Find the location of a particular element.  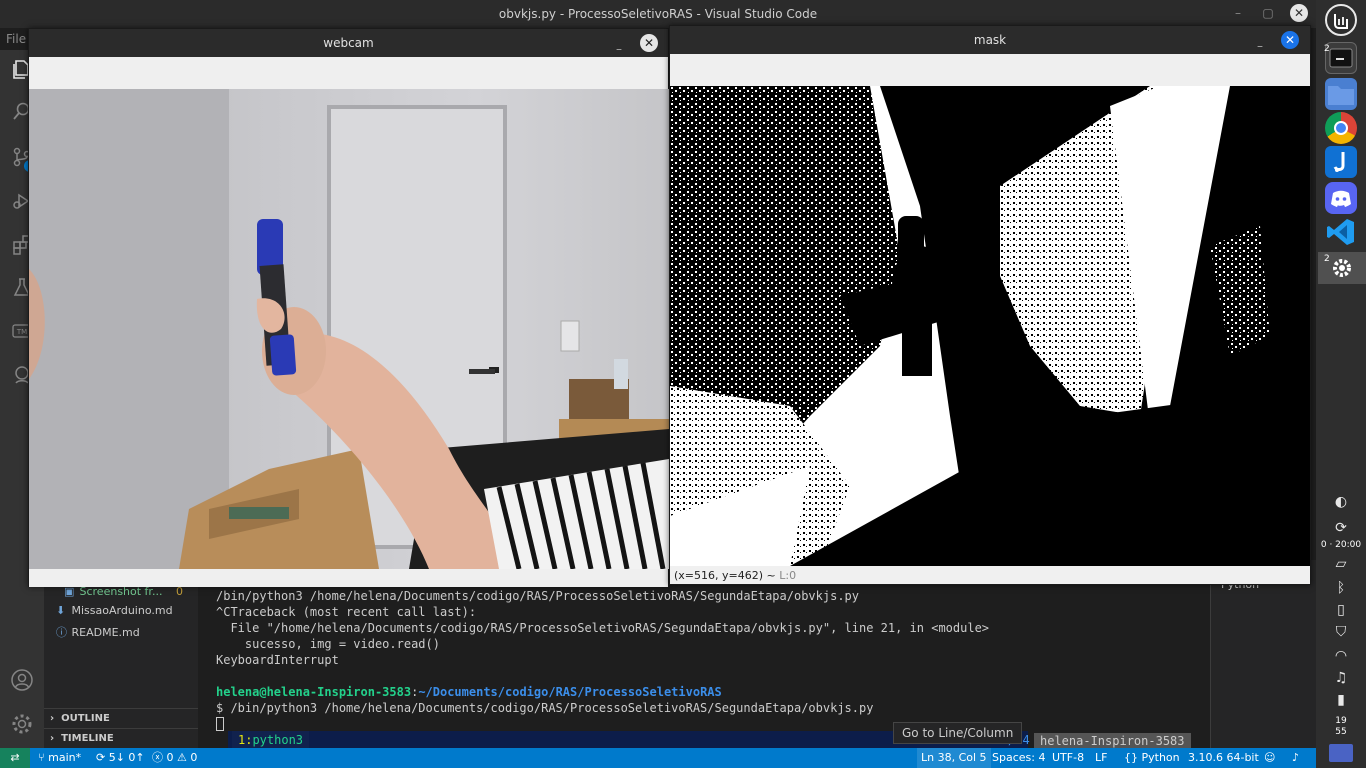

shield-icon: ⛉ is located at coordinates (1341, 632).